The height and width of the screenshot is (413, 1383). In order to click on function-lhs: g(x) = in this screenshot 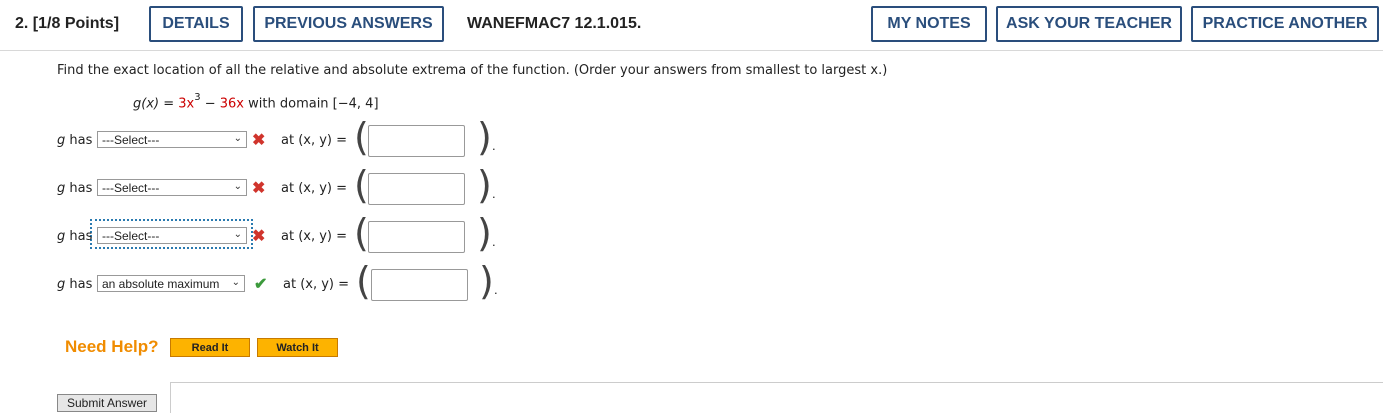, I will do `click(156, 104)`.